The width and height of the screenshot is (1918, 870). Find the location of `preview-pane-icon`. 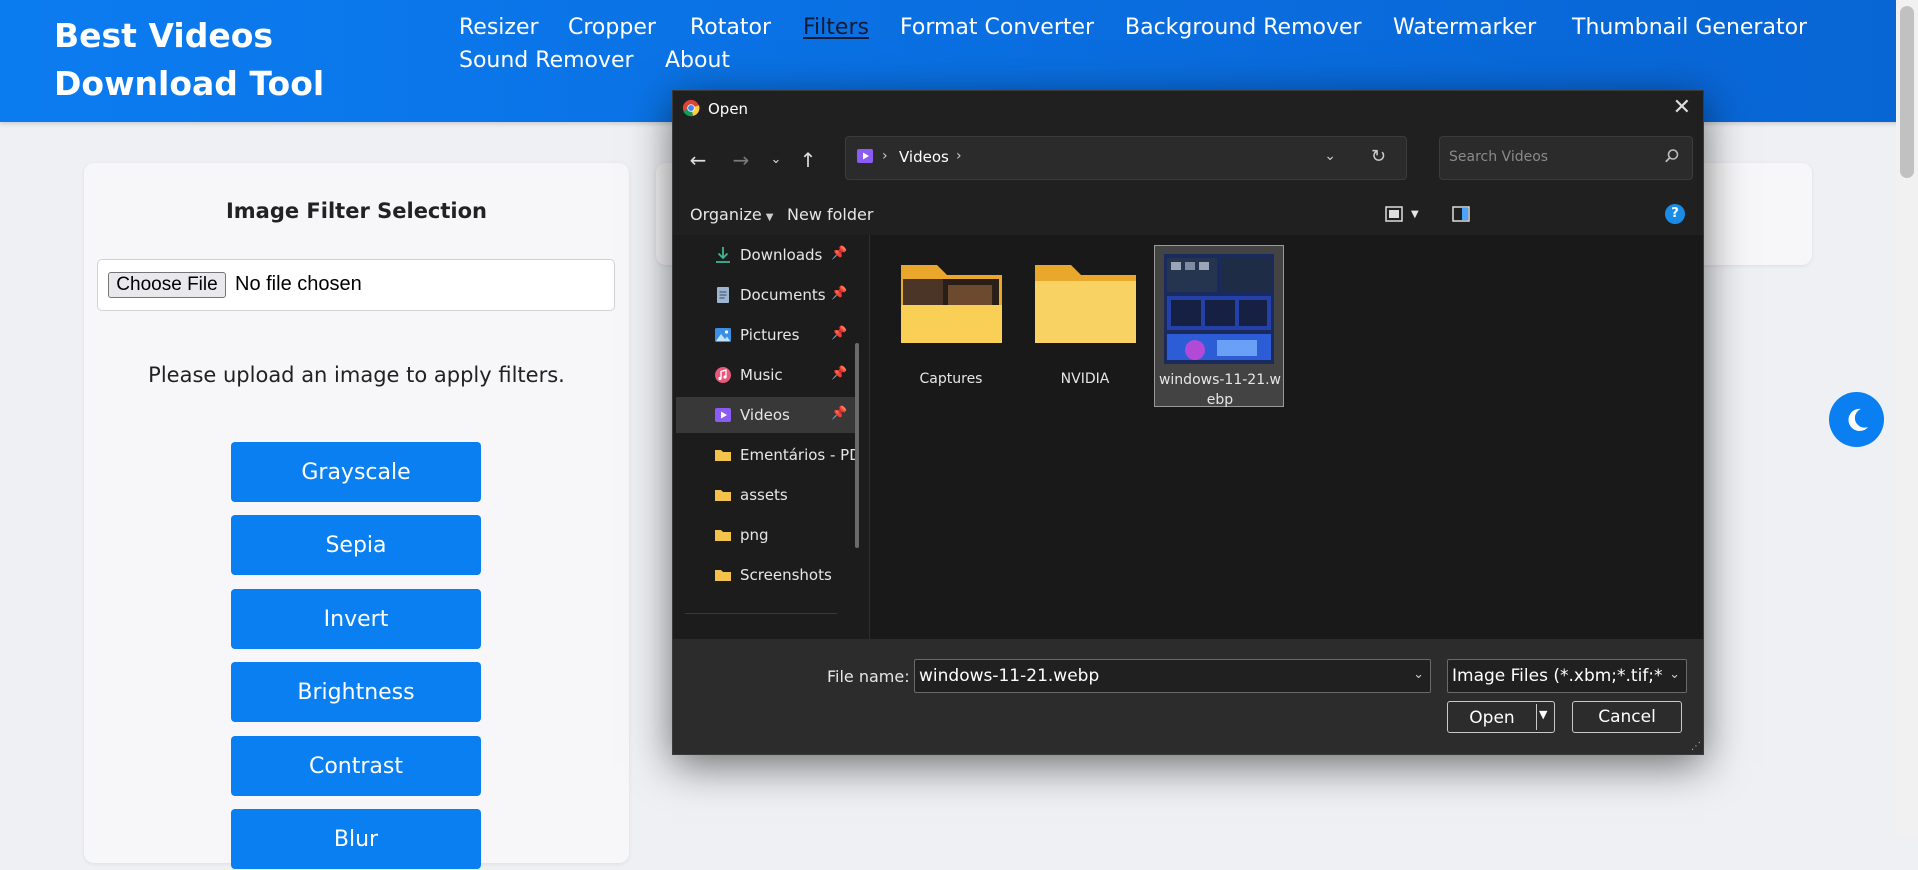

preview-pane-icon is located at coordinates (1461, 214).